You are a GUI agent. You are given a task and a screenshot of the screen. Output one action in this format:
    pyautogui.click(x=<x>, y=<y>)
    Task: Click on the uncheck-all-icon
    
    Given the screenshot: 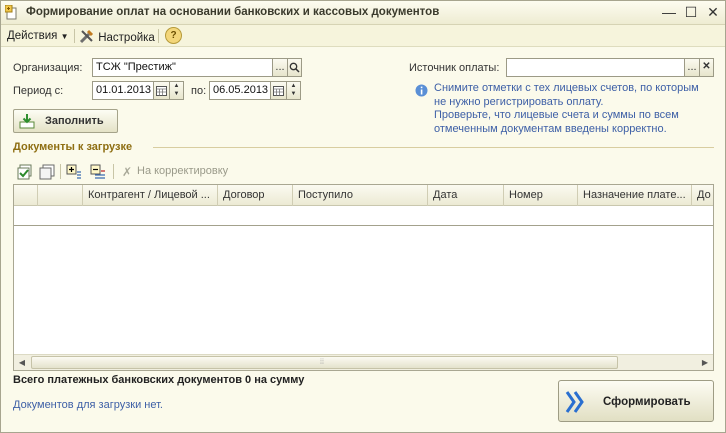 What is the action you would take?
    pyautogui.click(x=47, y=172)
    